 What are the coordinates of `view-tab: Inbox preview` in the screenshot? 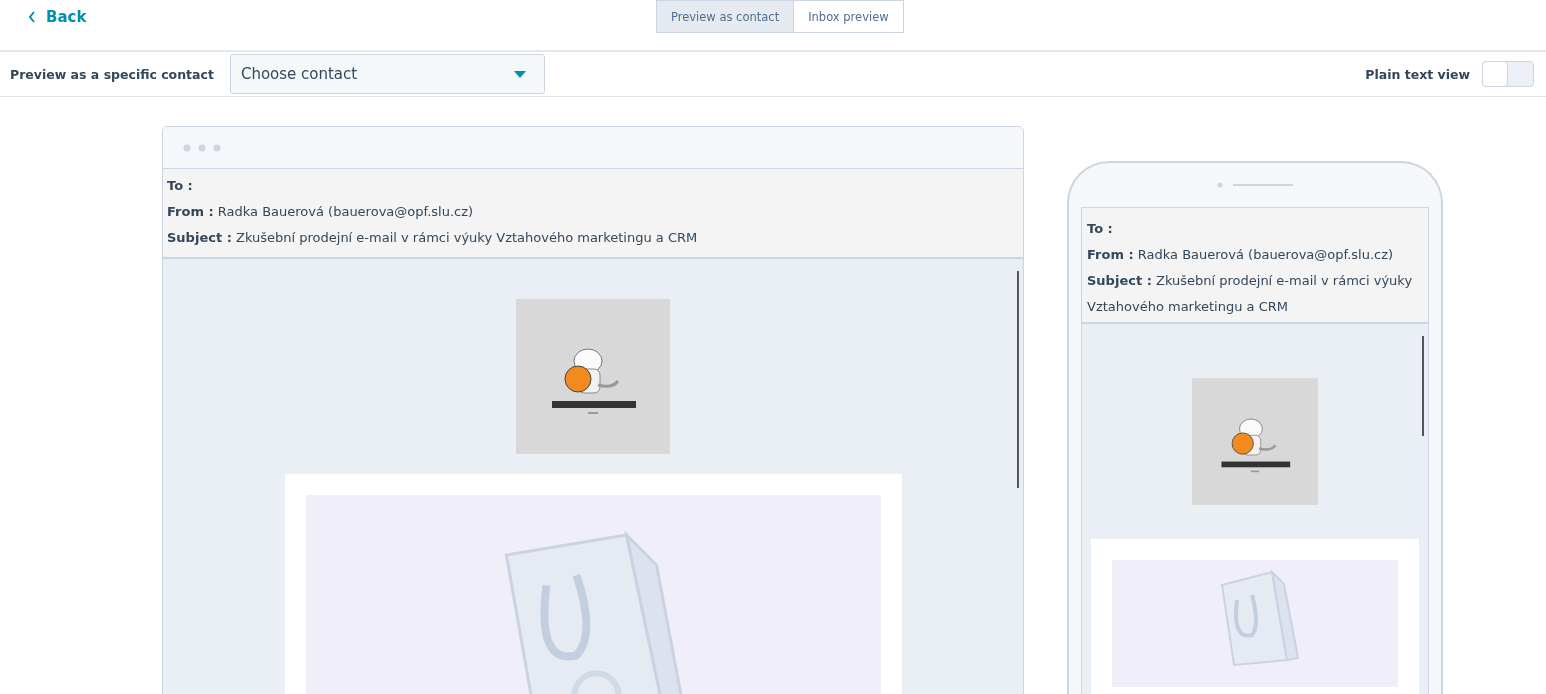 It's located at (849, 16).